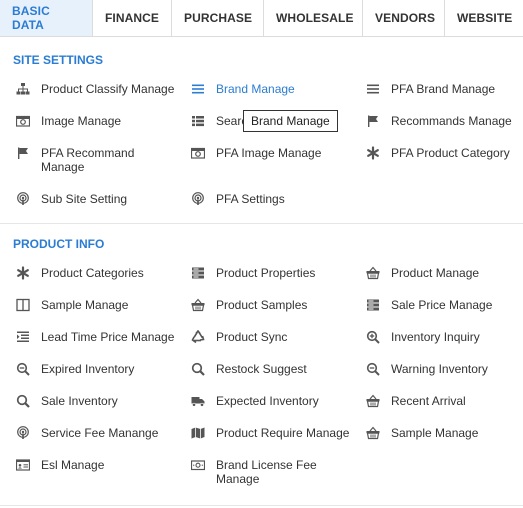  I want to click on menu-item-label: Inventory Inquiry, so click(435, 337).